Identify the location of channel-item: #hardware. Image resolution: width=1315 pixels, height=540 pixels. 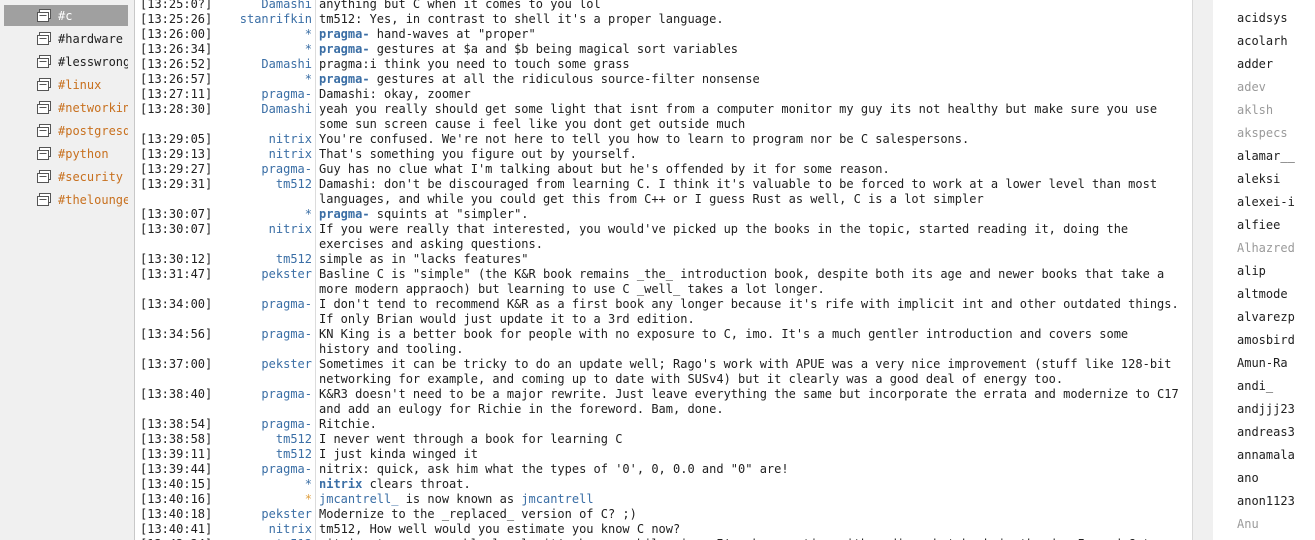
(66, 38).